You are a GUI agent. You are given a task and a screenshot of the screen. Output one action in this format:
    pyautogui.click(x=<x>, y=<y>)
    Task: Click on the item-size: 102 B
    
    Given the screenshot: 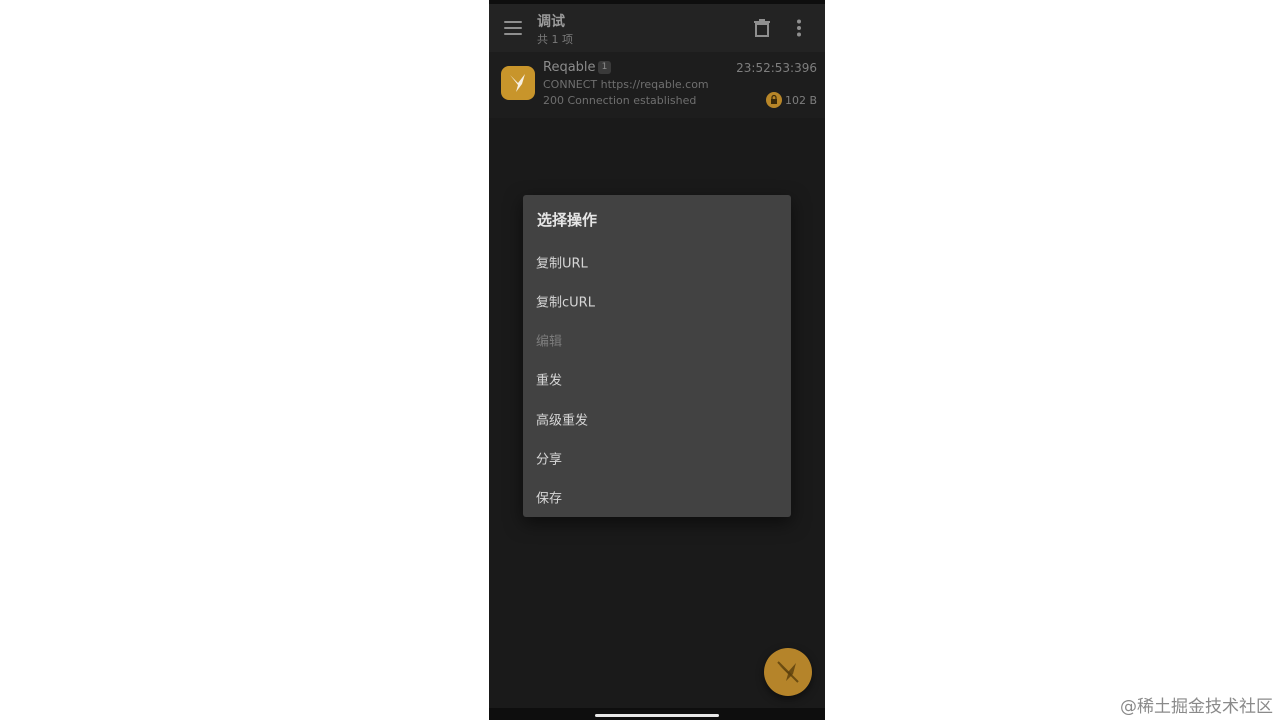 What is the action you would take?
    pyautogui.click(x=800, y=100)
    